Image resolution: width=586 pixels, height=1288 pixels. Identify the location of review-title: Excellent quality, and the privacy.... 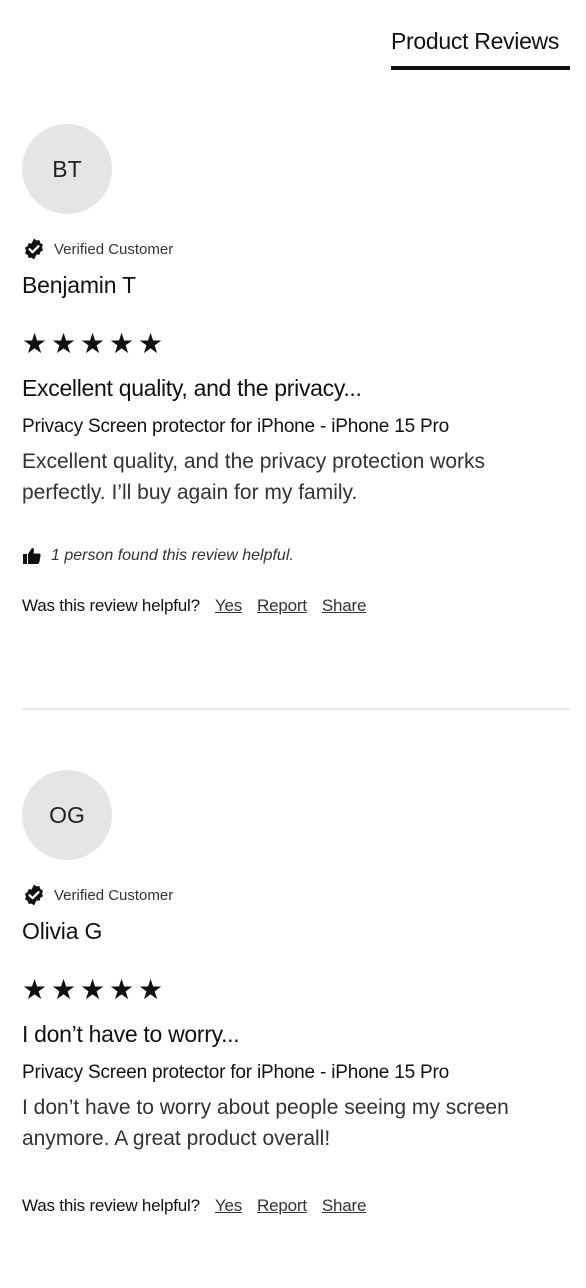
(192, 388).